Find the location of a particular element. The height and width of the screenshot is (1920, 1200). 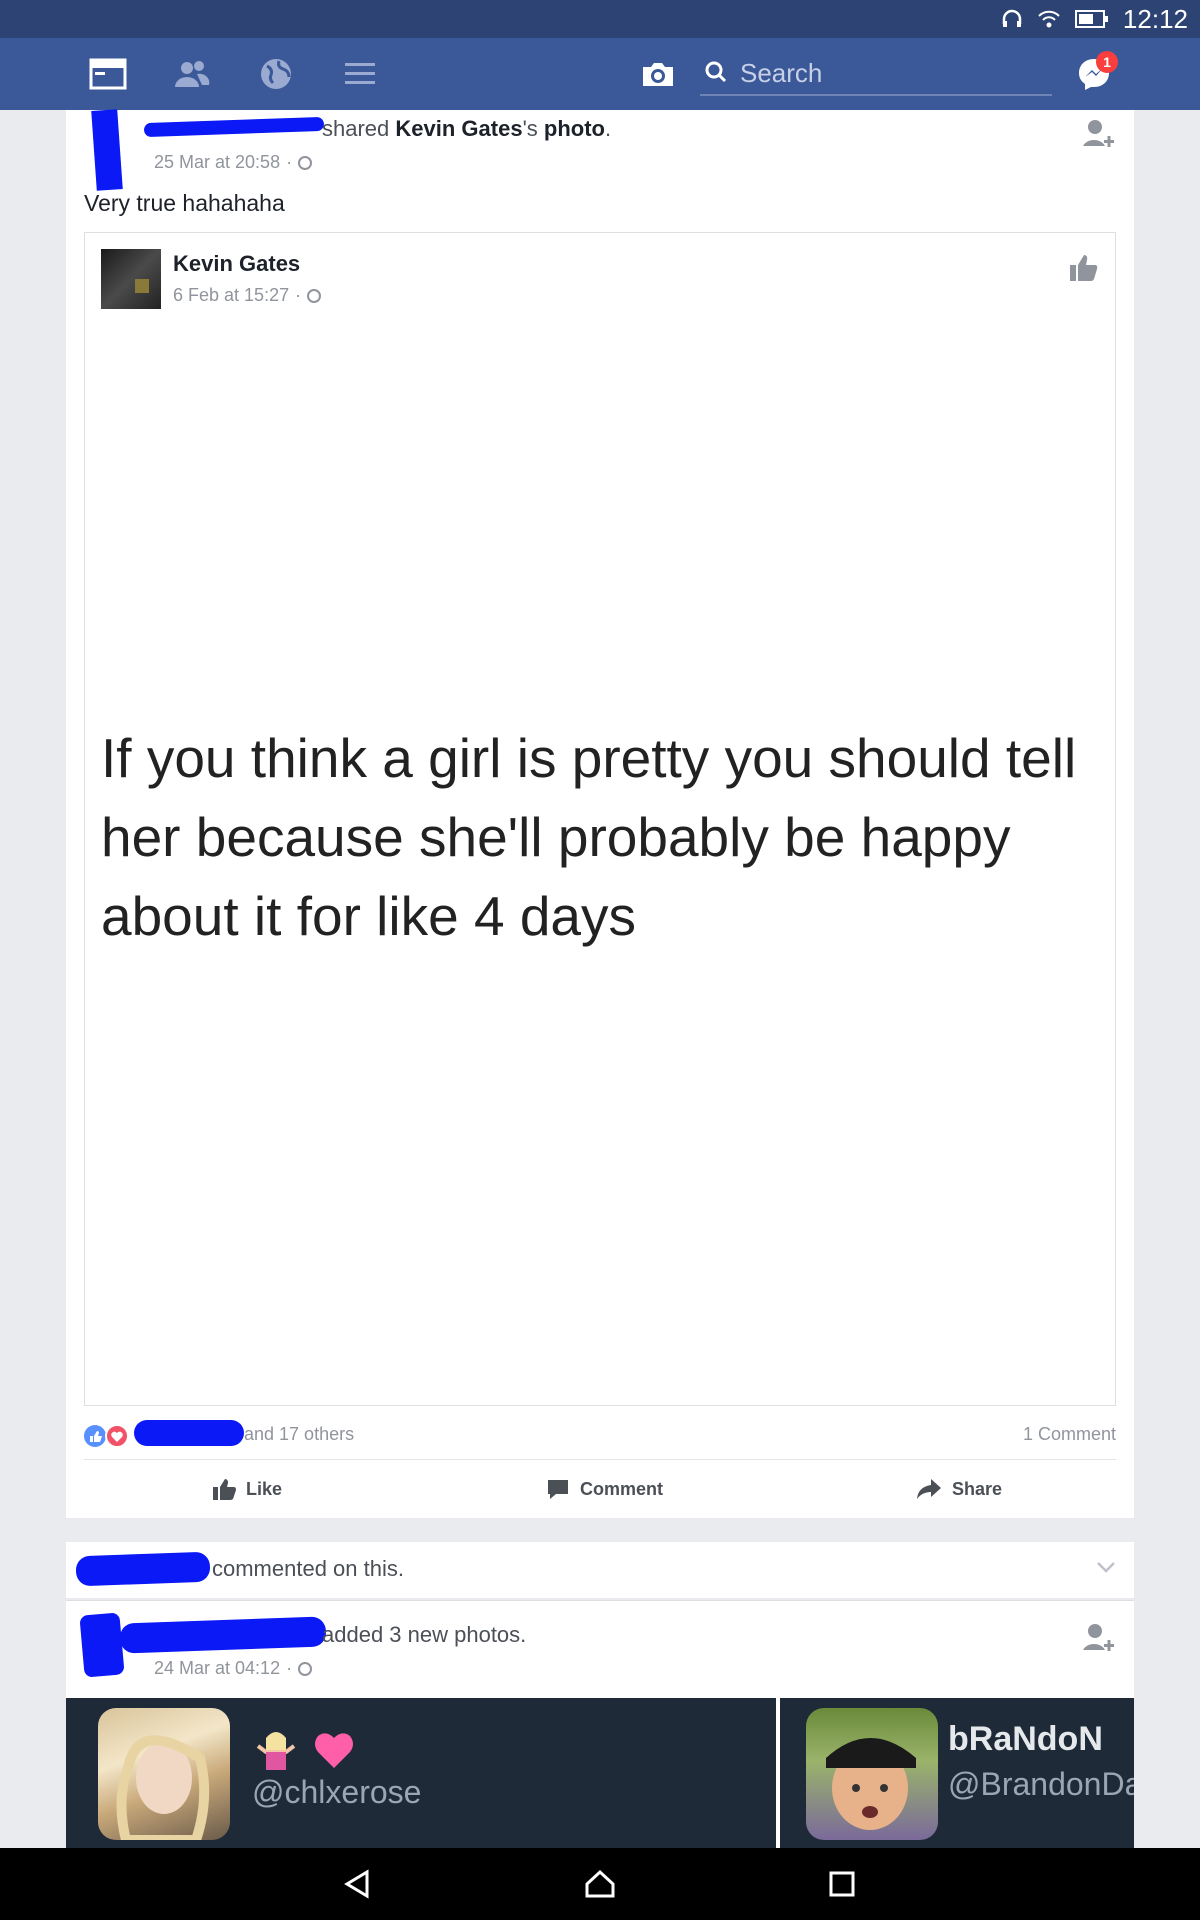

thumbs-up-icon is located at coordinates (224, 1489).